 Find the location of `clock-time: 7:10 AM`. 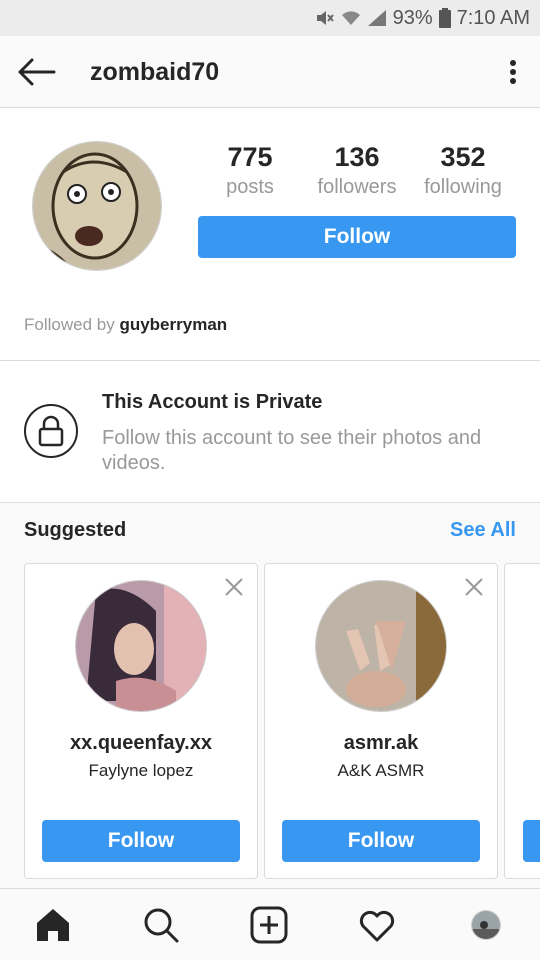

clock-time: 7:10 AM is located at coordinates (493, 17).